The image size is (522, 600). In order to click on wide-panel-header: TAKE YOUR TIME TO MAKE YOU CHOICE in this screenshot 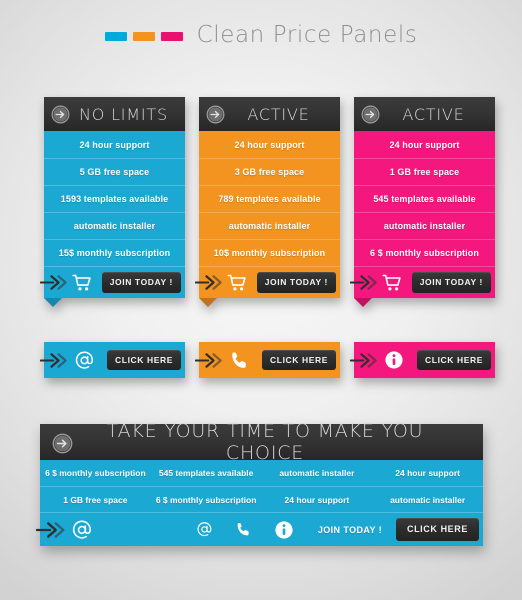, I will do `click(261, 442)`.